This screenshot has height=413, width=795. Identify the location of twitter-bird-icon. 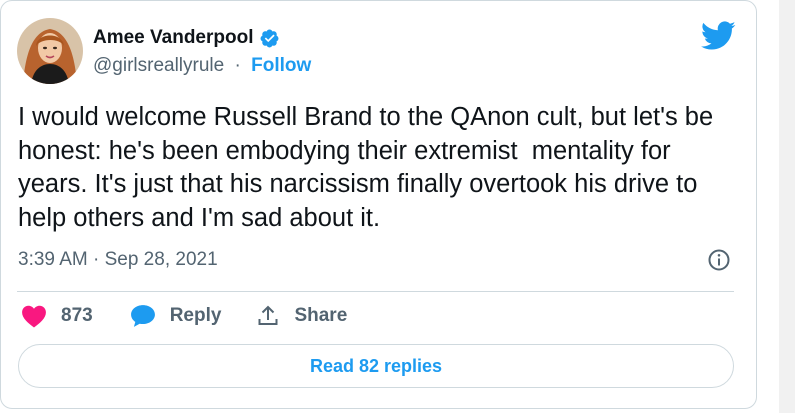
(718, 36).